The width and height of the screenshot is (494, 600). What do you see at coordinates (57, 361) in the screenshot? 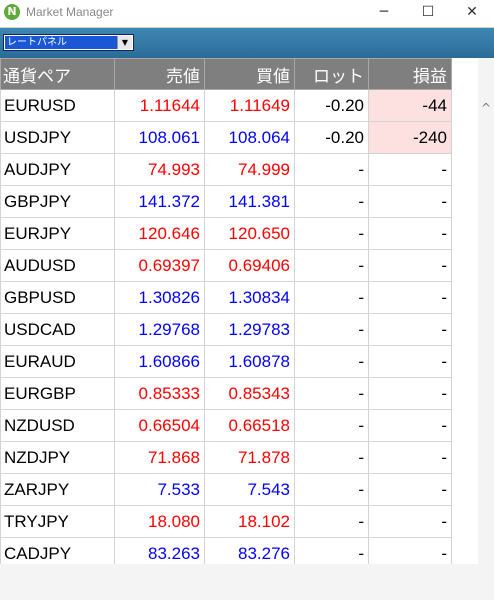
I see `pair-cell: EURAUD` at bounding box center [57, 361].